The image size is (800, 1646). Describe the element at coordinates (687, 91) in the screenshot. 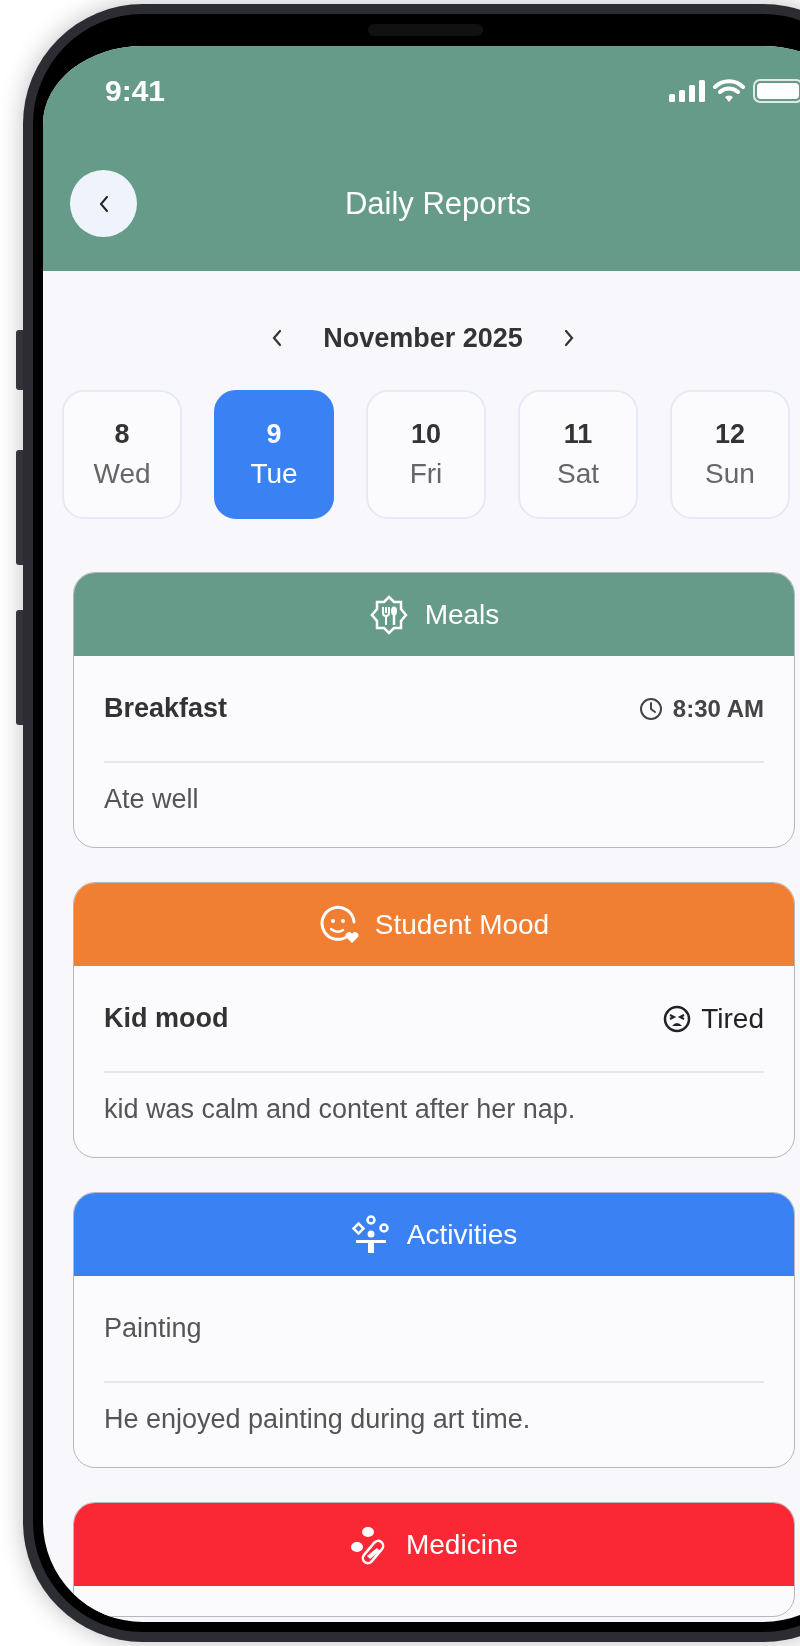

I see `signal-icon` at that location.